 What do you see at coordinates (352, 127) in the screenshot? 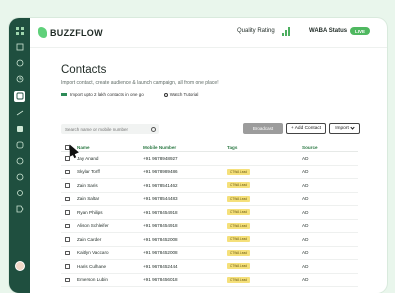
I see `chevron-down-icon` at bounding box center [352, 127].